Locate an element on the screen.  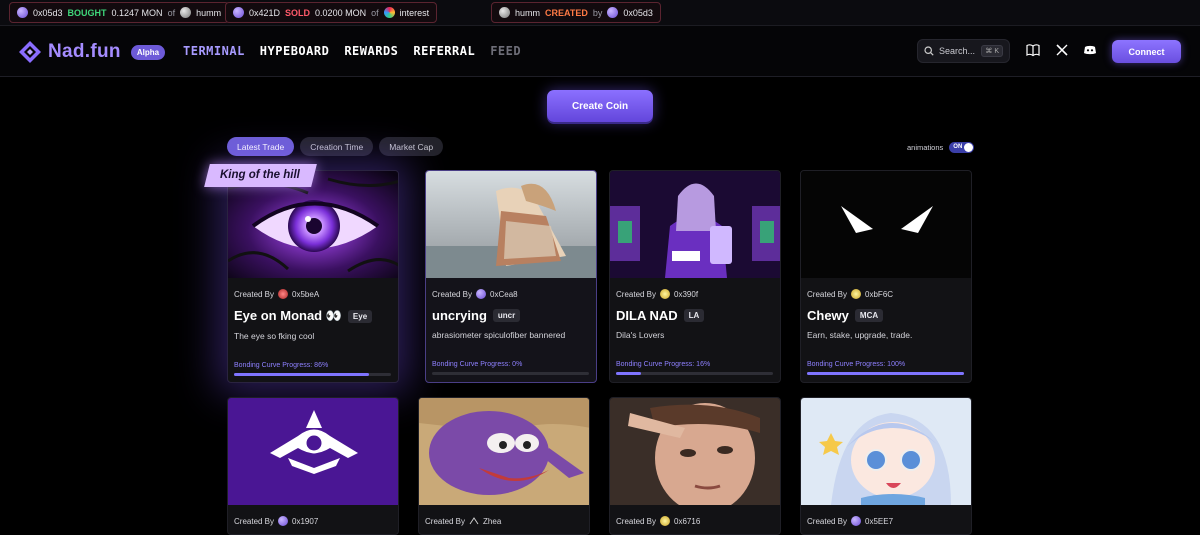
ticker-item-sell: 0x421D SOLD 0.0200 MON of interest is located at coordinates (331, 12).